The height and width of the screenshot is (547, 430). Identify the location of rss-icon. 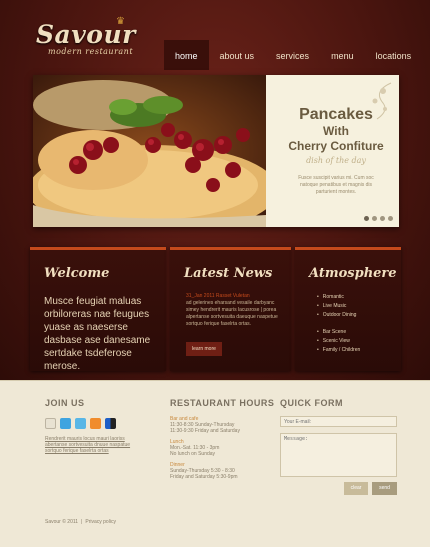
(95, 423).